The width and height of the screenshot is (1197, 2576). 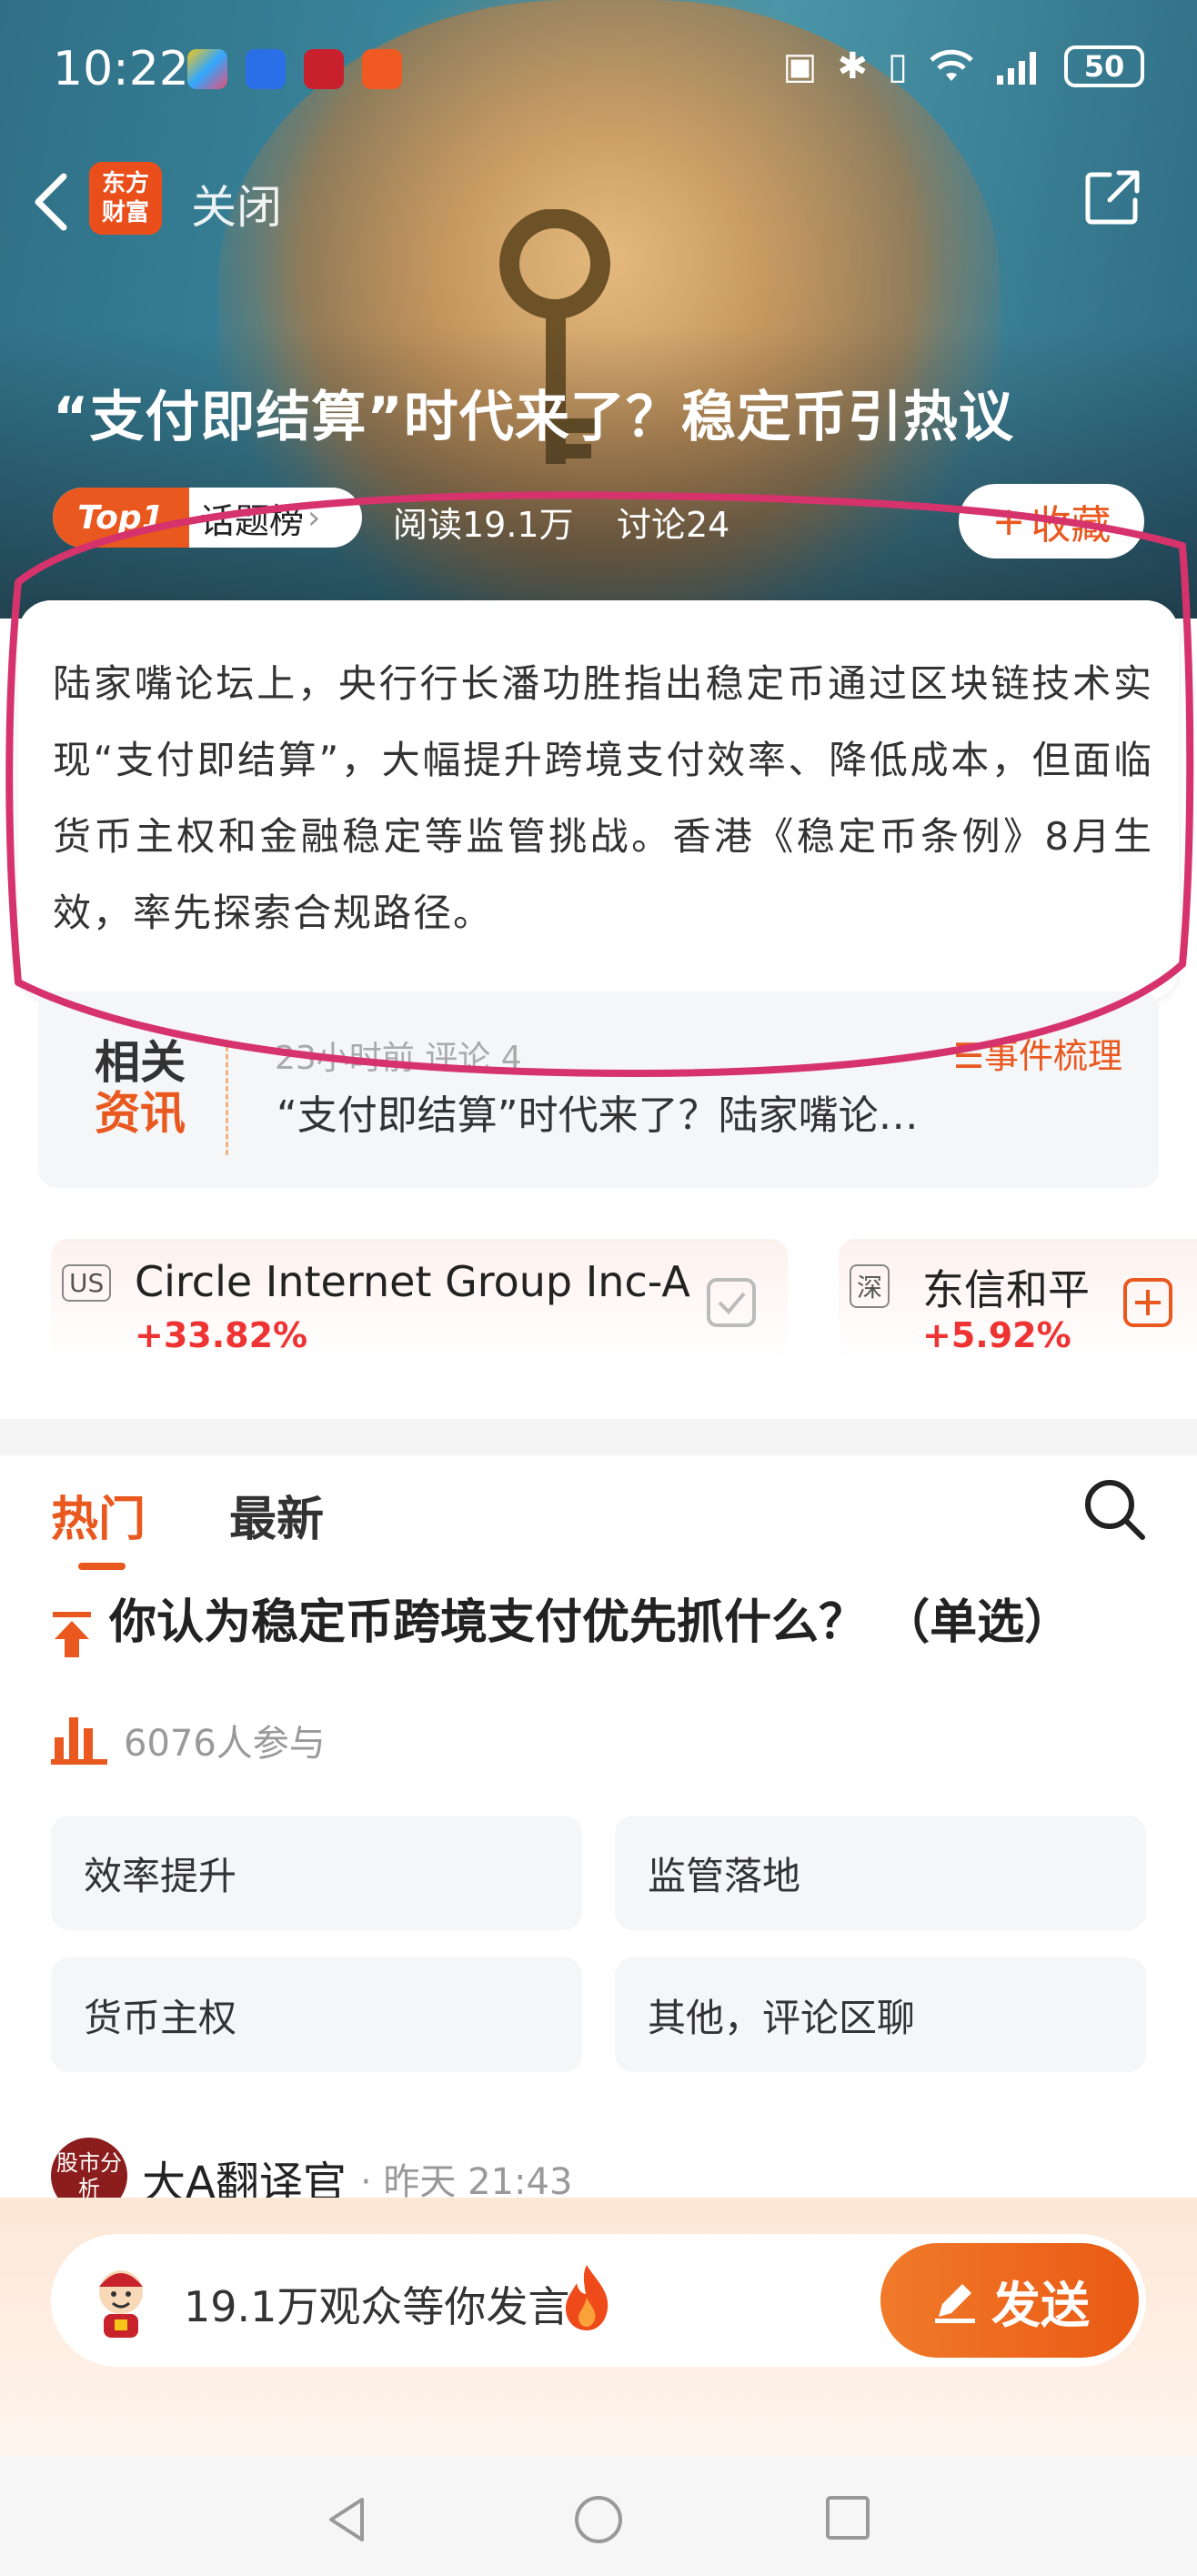 What do you see at coordinates (121, 2304) in the screenshot?
I see `mascot-icon` at bounding box center [121, 2304].